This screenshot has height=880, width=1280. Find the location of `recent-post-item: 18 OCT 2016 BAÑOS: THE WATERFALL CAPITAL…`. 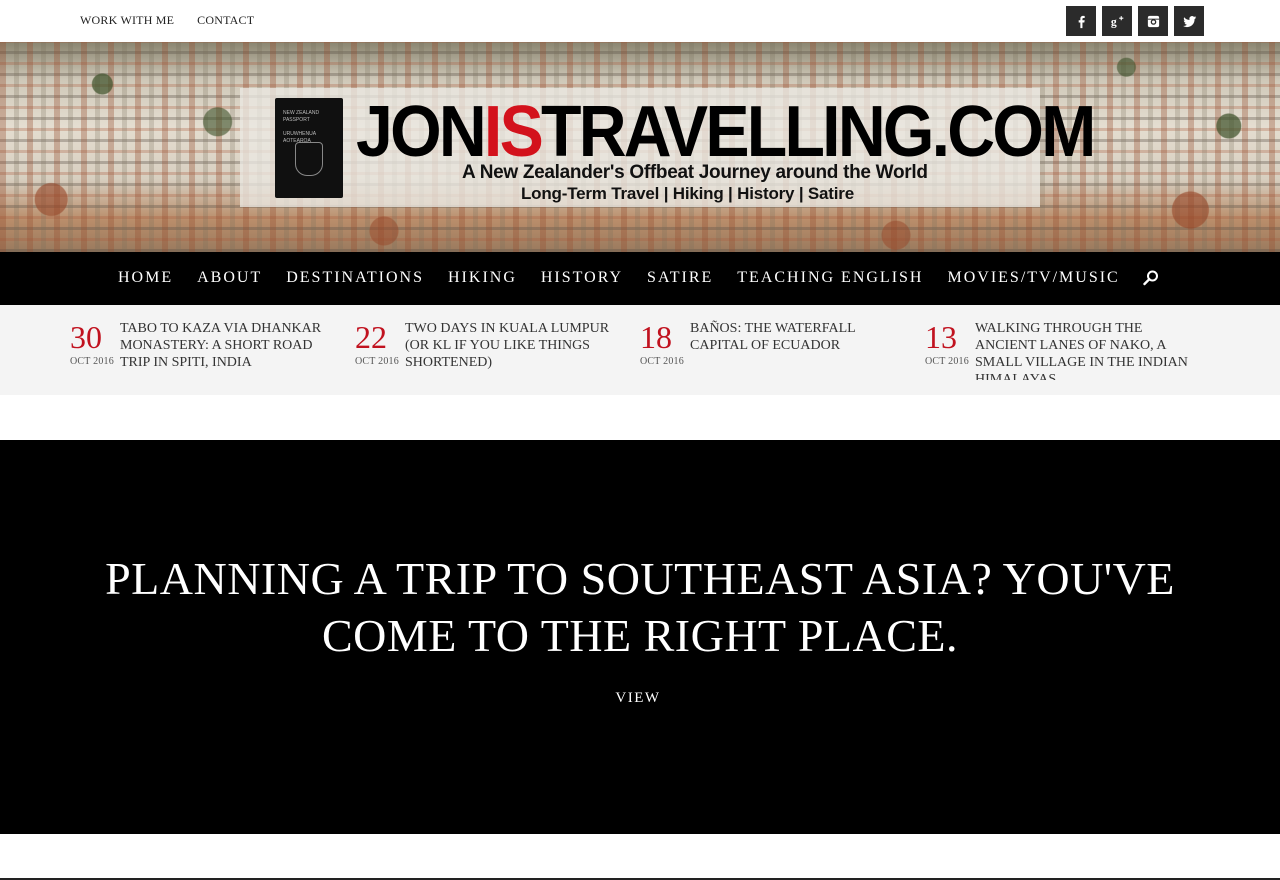

recent-post-item: 18 OCT 2016 BAÑOS: THE WATERFALL CAPITAL… is located at coordinates (775, 350).